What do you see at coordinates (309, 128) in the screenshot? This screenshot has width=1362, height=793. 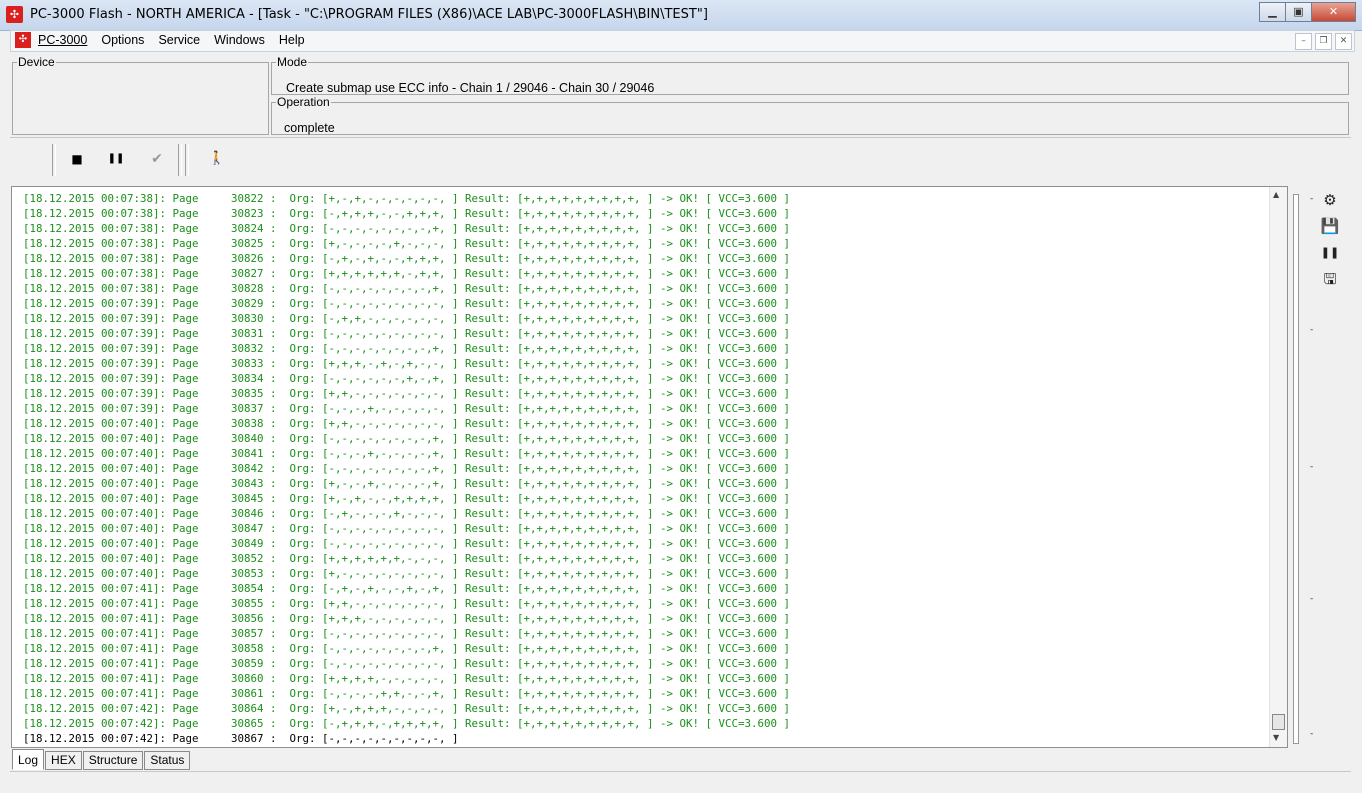 I see `operation-value: complete` at bounding box center [309, 128].